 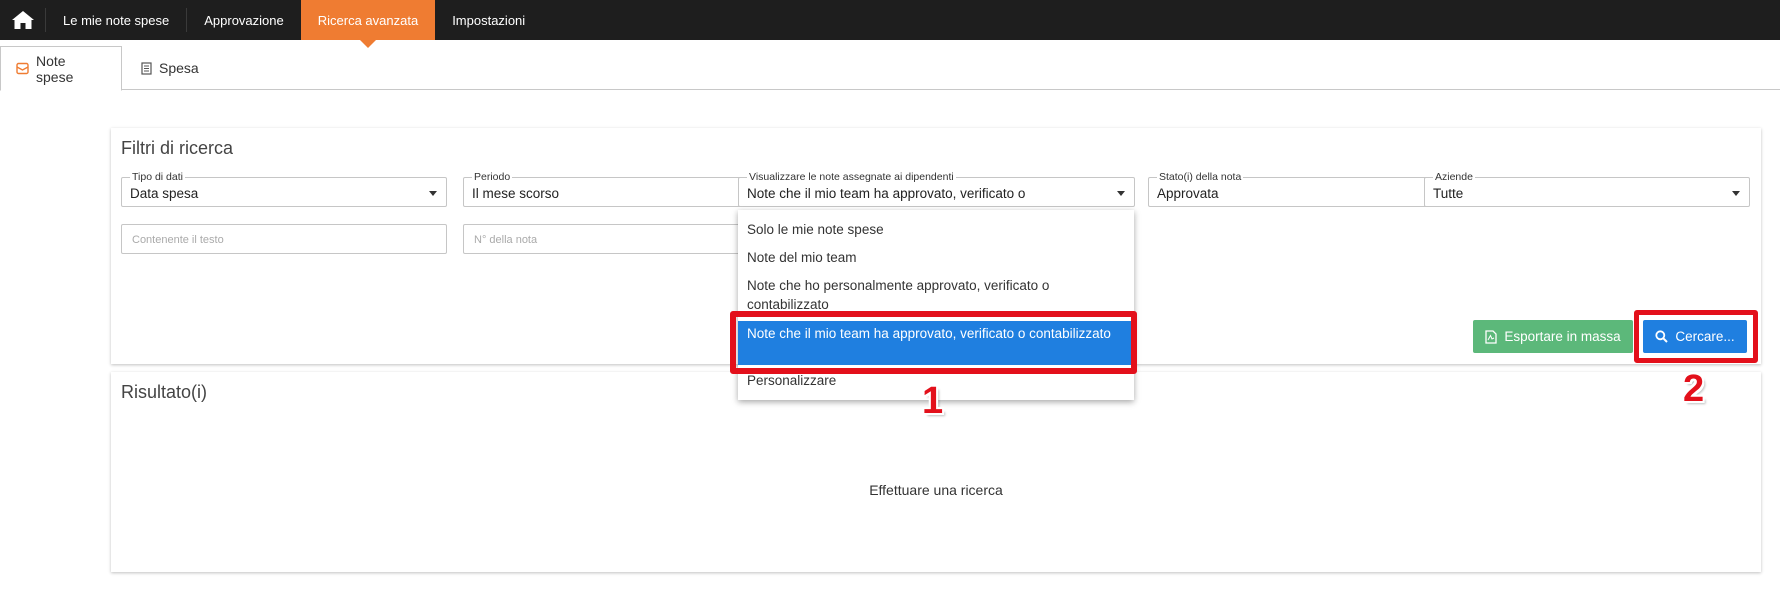 I want to click on testo-input: Contenente il testo, so click(x=284, y=239).